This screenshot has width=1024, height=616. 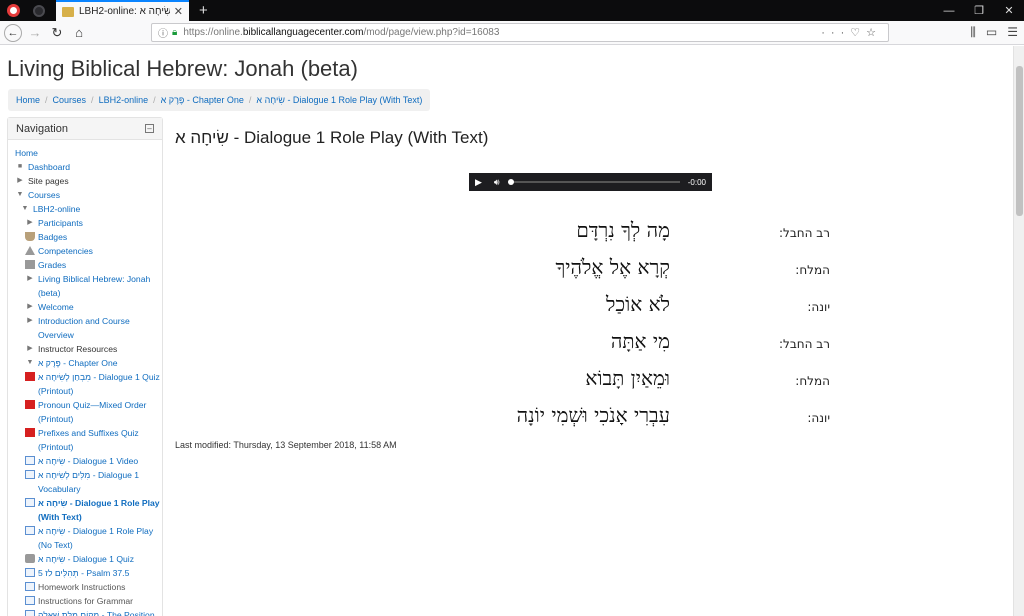 I want to click on minimize-icon: —, so click(x=949, y=10).